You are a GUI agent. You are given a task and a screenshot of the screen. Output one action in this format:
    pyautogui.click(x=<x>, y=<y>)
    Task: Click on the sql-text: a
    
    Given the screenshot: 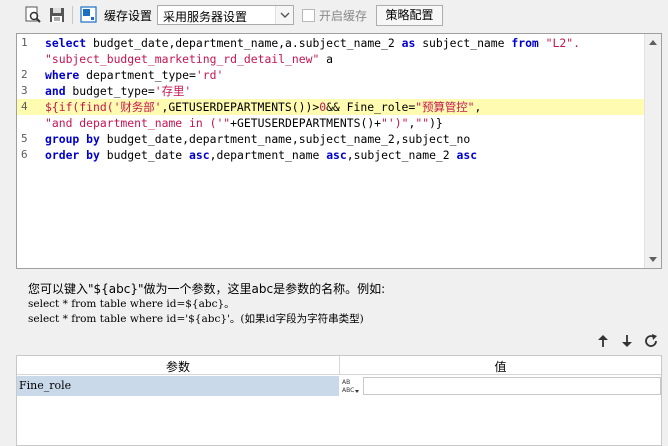 What is the action you would take?
    pyautogui.click(x=326, y=59)
    